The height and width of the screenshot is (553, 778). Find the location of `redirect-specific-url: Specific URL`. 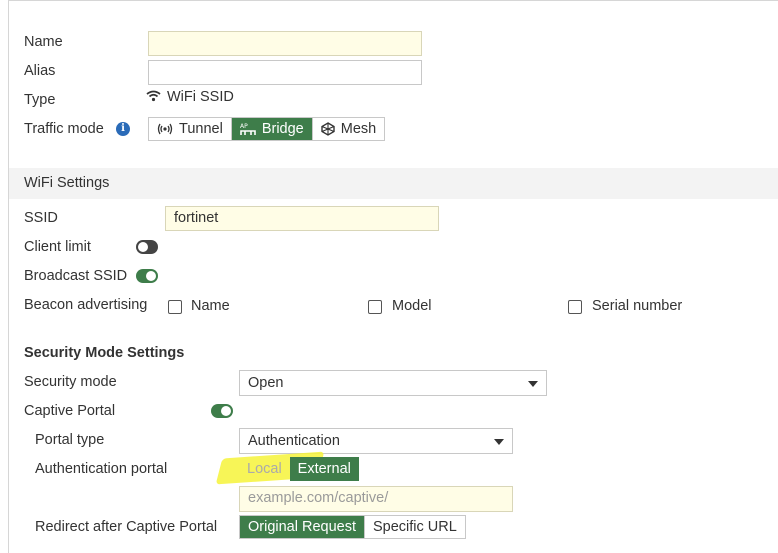

redirect-specific-url: Specific URL is located at coordinates (414, 527).